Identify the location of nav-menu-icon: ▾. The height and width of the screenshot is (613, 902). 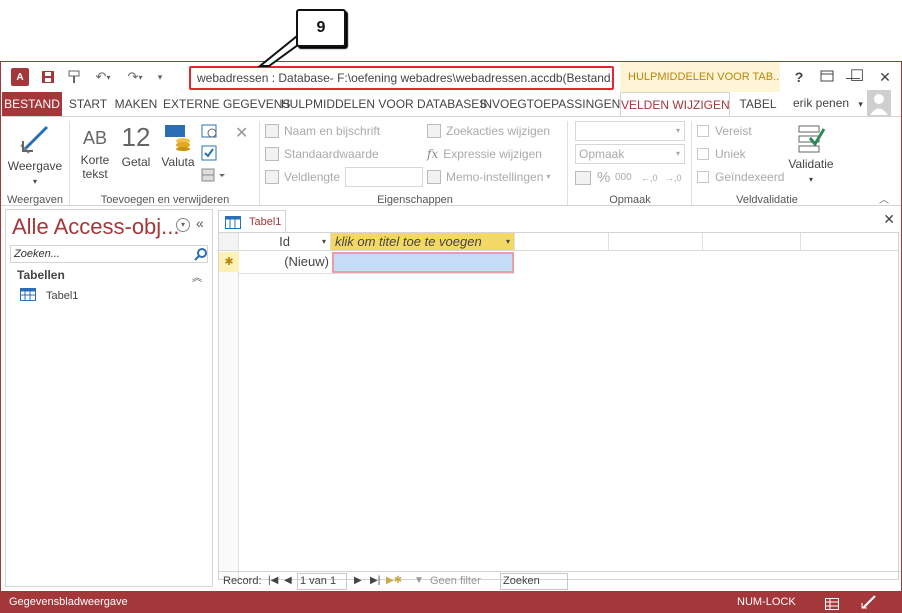
(183, 225).